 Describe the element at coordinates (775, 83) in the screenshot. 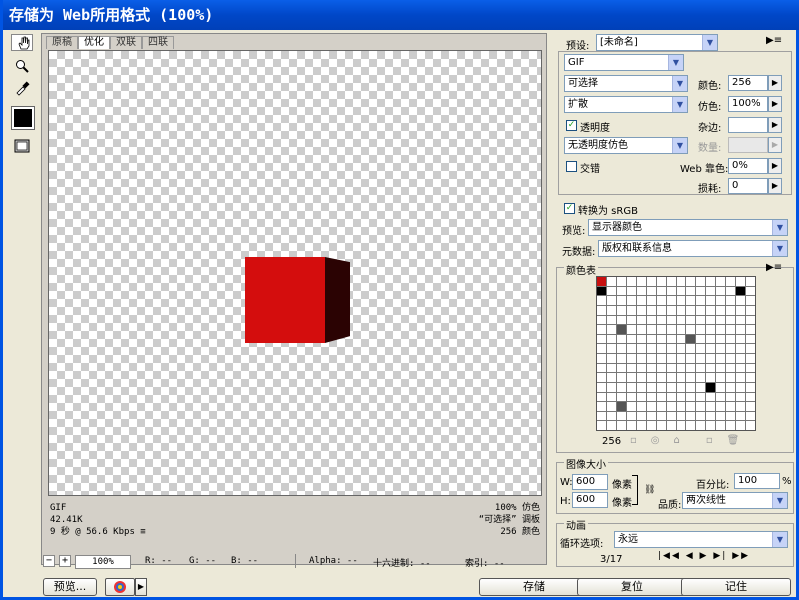

I see `colors-arrow-button: ▶` at that location.